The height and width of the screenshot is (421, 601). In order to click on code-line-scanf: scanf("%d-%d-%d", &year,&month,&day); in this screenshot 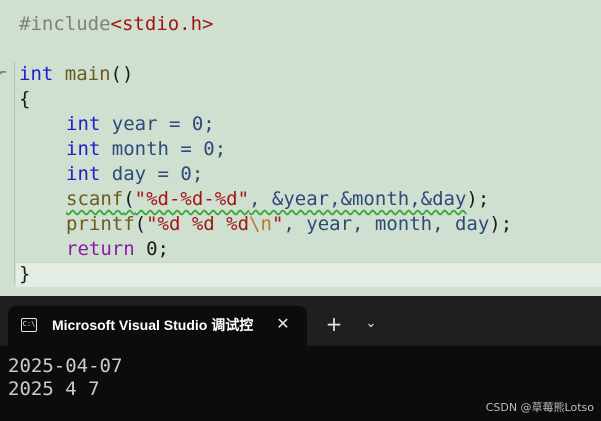, I will do `click(277, 199)`.